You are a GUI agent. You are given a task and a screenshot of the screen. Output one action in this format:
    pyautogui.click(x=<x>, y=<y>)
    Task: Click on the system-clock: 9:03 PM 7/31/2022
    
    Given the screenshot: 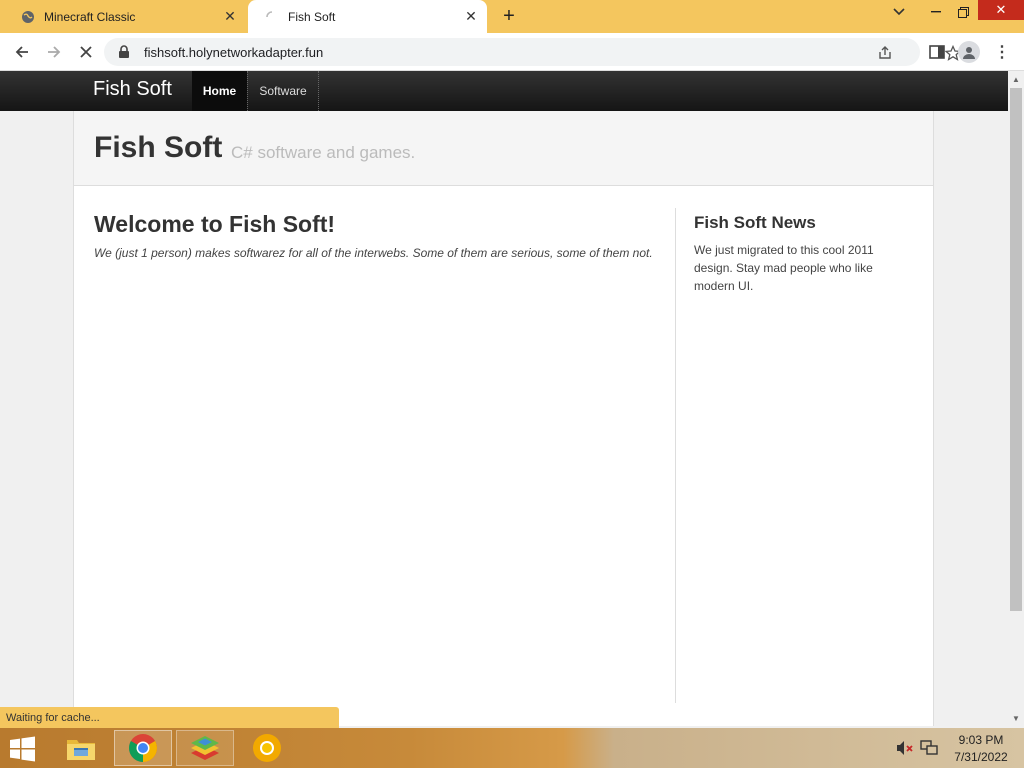 What is the action you would take?
    pyautogui.click(x=981, y=749)
    